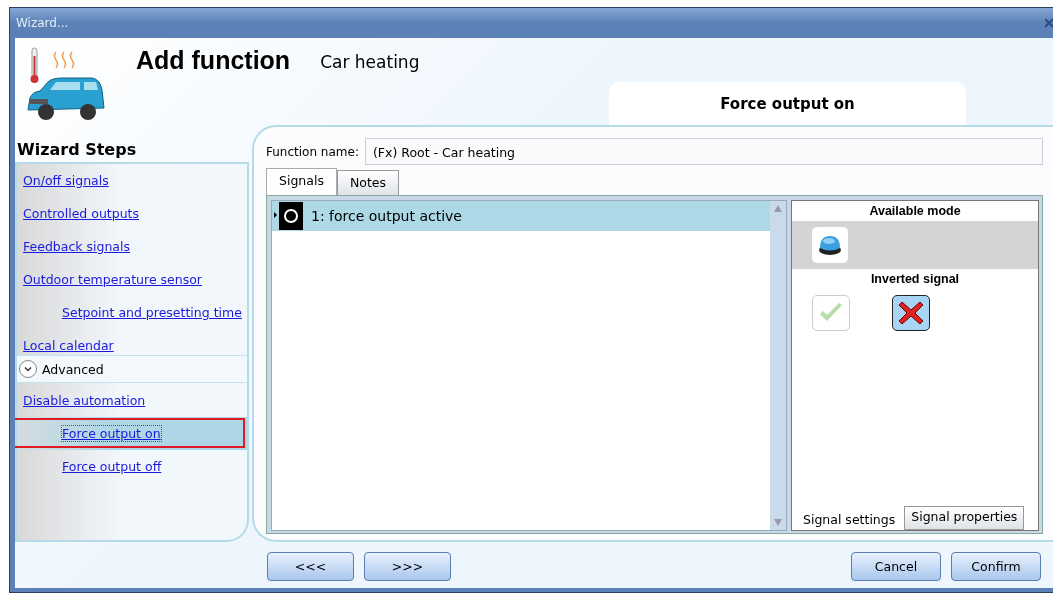  I want to click on step-link: Setpoint and presetting time, so click(152, 312).